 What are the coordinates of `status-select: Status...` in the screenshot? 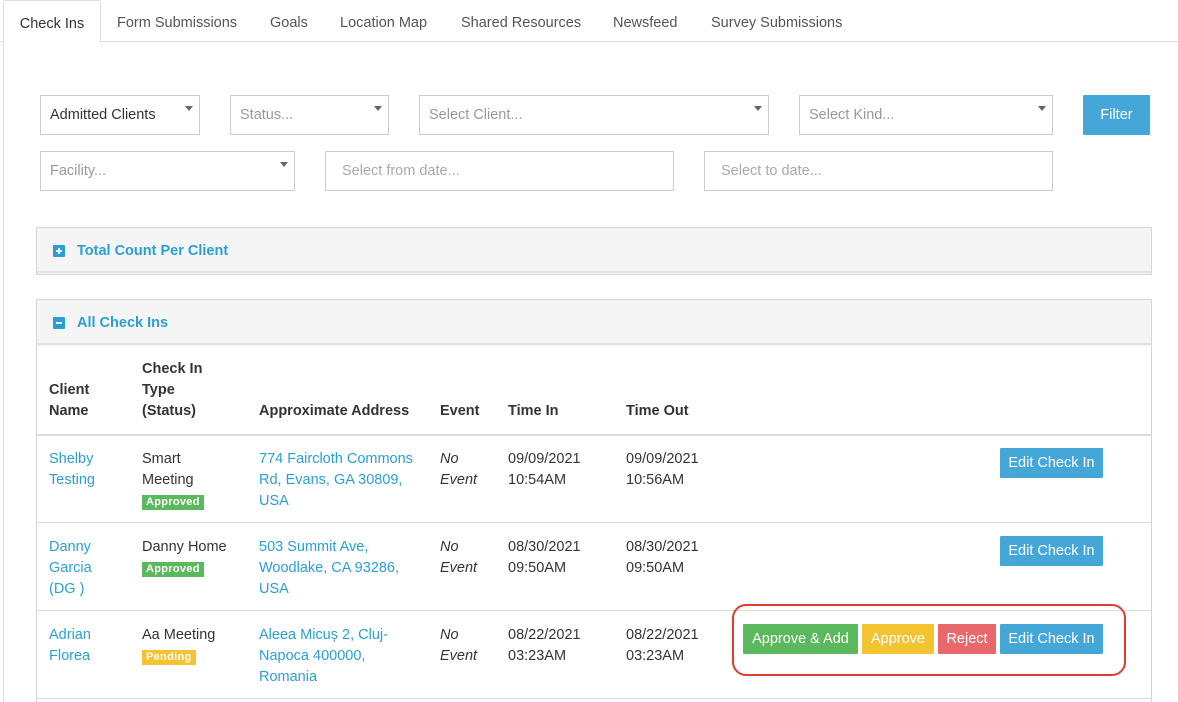 It's located at (309, 115).